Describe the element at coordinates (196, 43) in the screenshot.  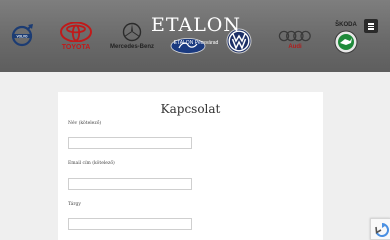
I see `brand-subtitle: ETALON Pécsvárad` at that location.